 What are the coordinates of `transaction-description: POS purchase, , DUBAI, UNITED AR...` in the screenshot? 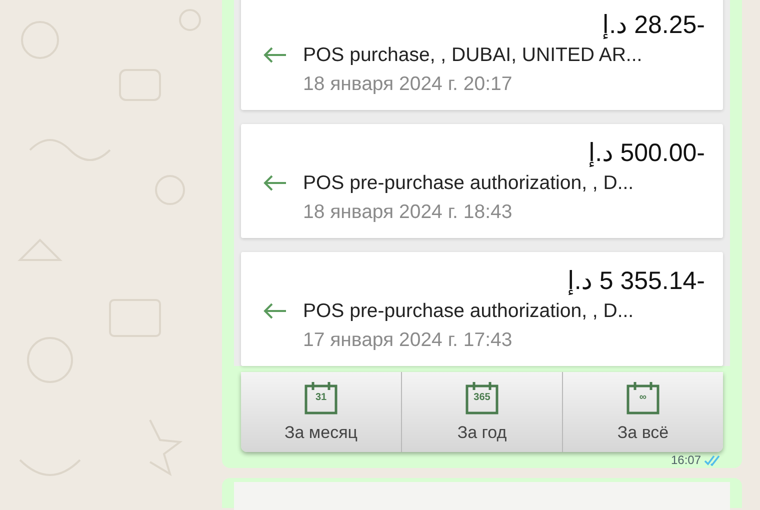 It's located at (472, 55).